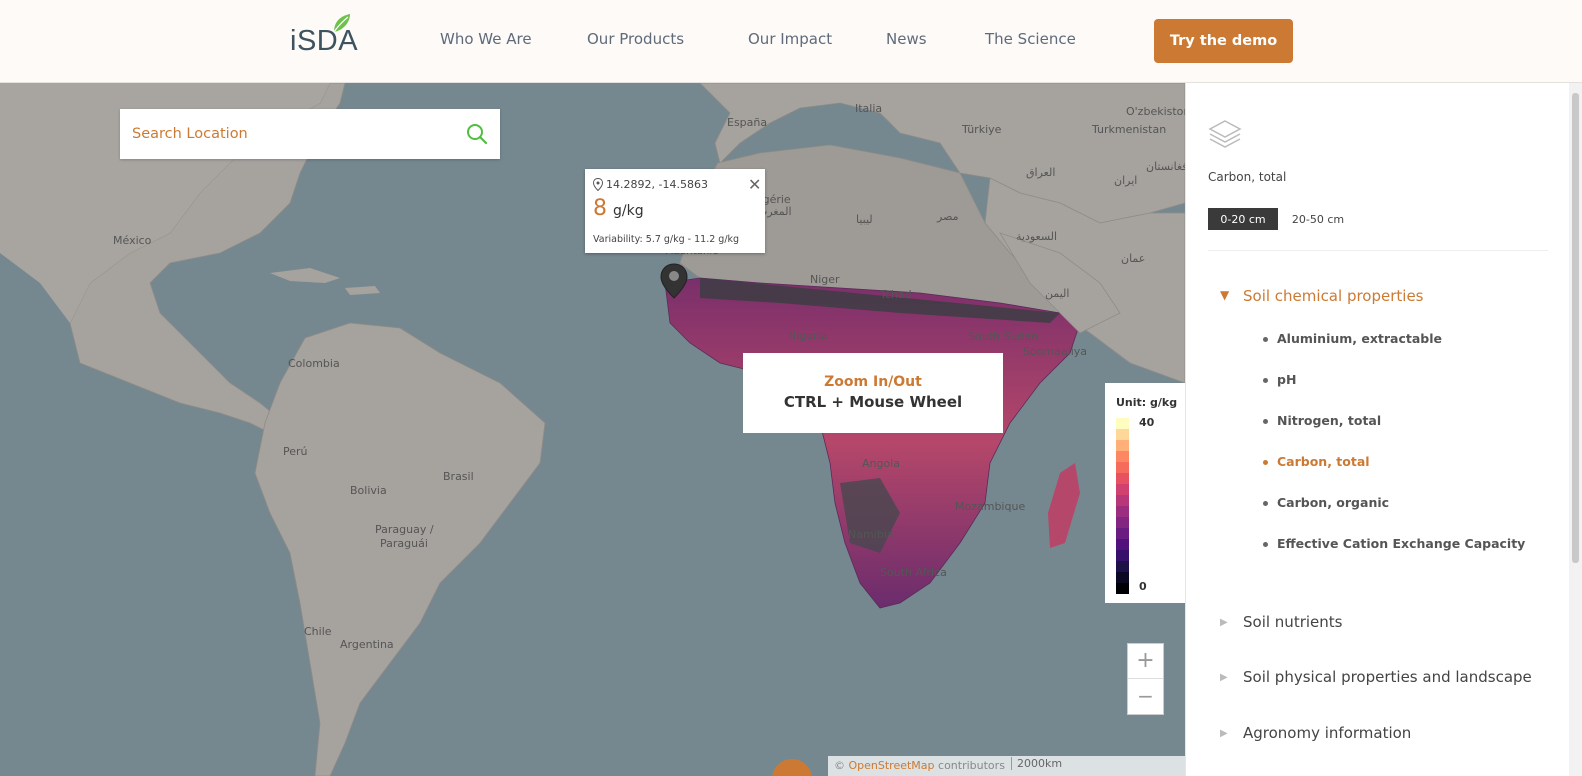  I want to click on section-soil-nutrients: Soil nutrients, so click(1292, 622).